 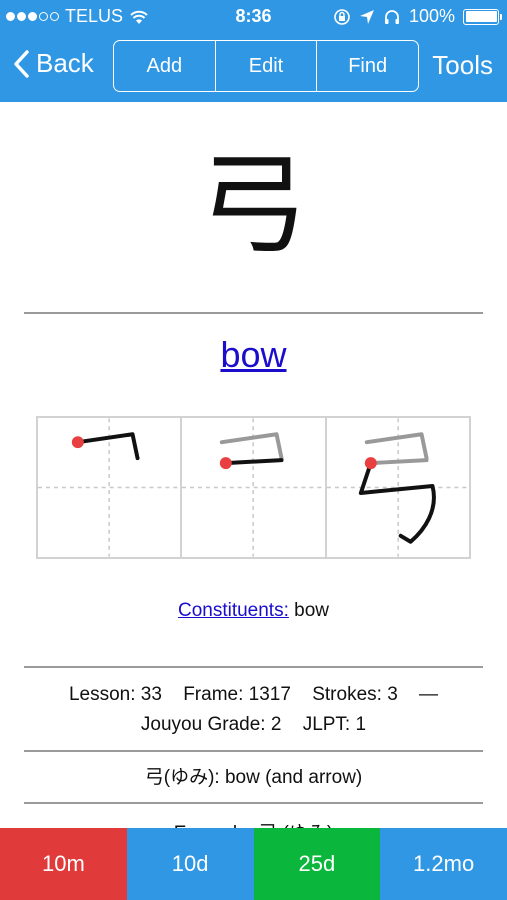 I want to click on info-line-2: Jouyou Grade: 2 JLPT: 1, so click(x=253, y=725).